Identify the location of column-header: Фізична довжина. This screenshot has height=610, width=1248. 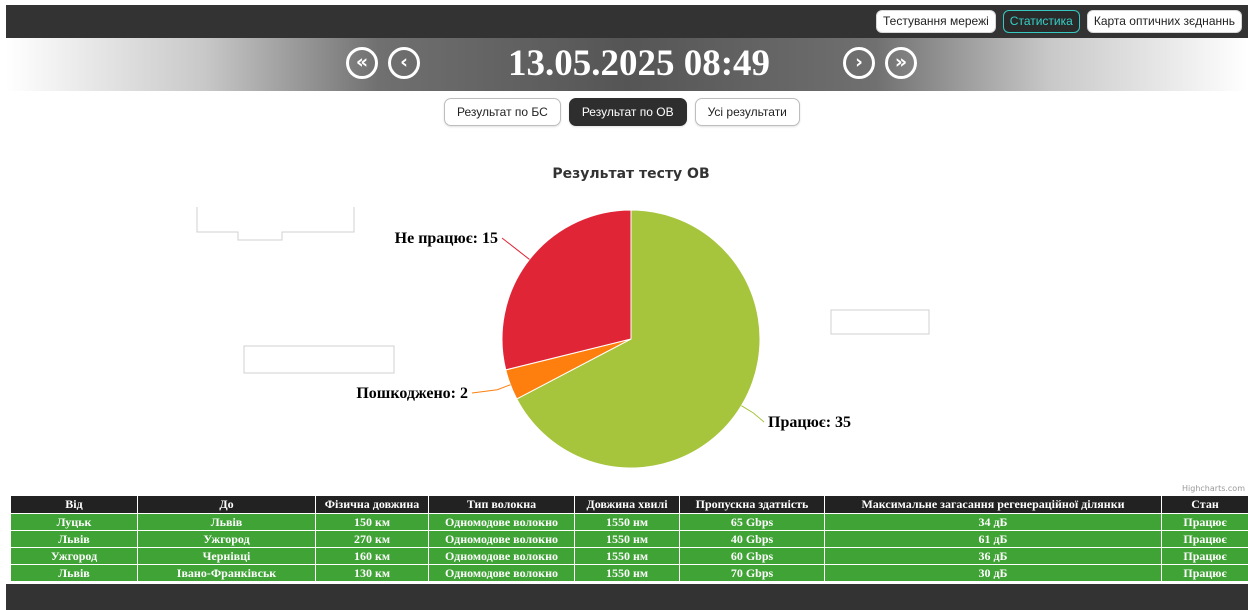
(372, 504).